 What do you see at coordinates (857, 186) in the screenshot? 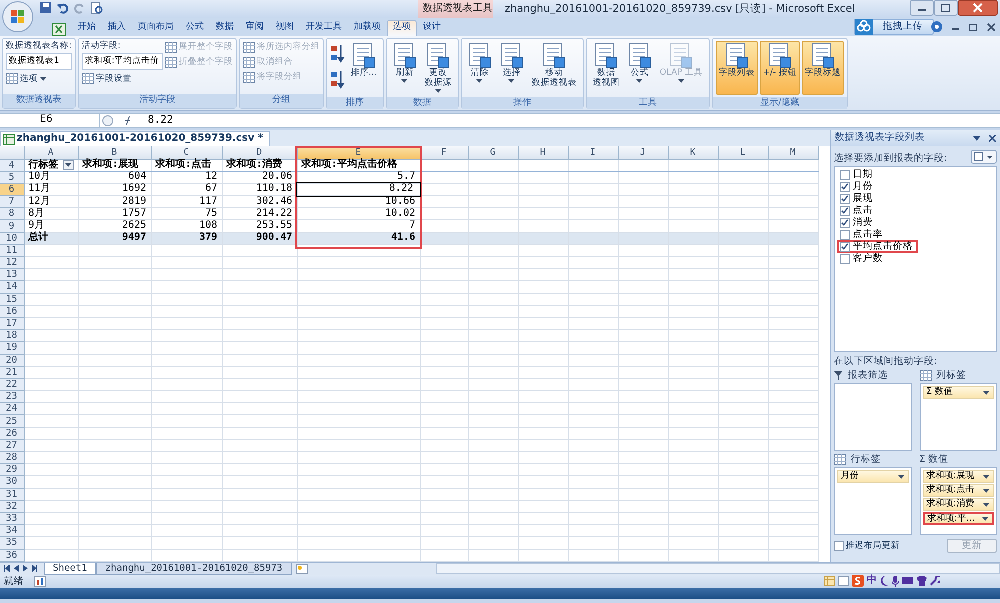
I see `field-item: 月份` at bounding box center [857, 186].